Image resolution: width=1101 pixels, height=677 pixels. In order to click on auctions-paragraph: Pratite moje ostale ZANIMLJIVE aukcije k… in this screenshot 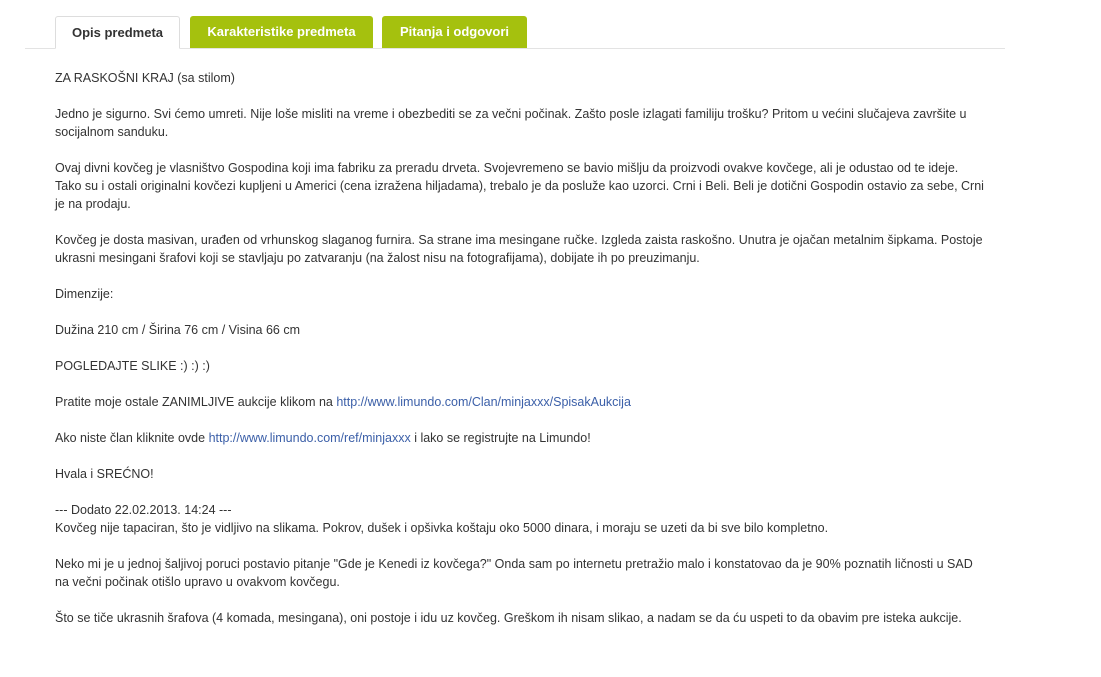, I will do `click(520, 402)`.